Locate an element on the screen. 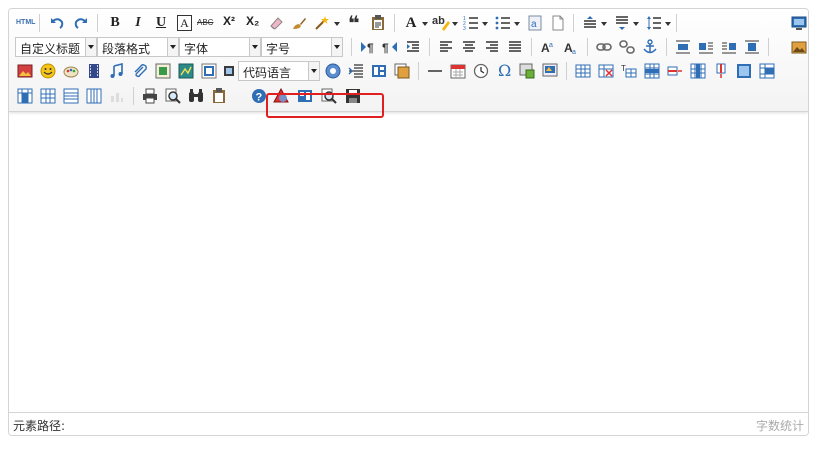 The height and width of the screenshot is (451, 824). merge-cells-icon is located at coordinates (744, 71).